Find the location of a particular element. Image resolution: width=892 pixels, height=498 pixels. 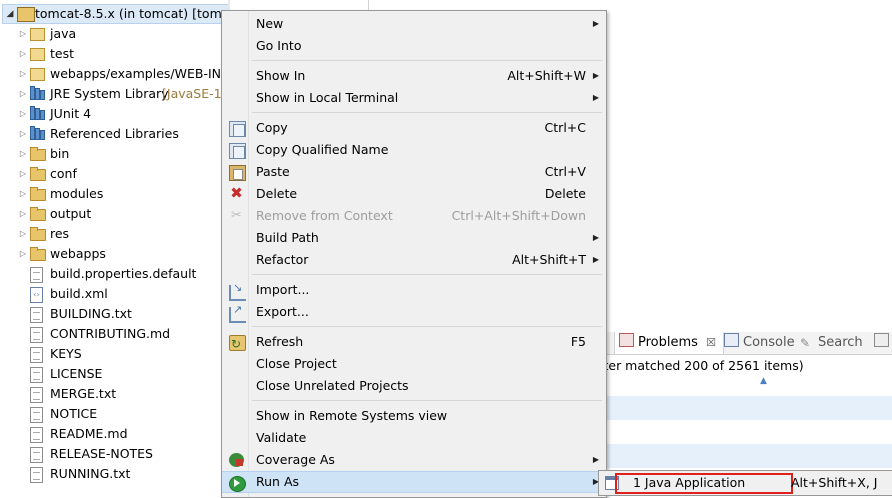

tree-item-label: conf is located at coordinates (63, 173).